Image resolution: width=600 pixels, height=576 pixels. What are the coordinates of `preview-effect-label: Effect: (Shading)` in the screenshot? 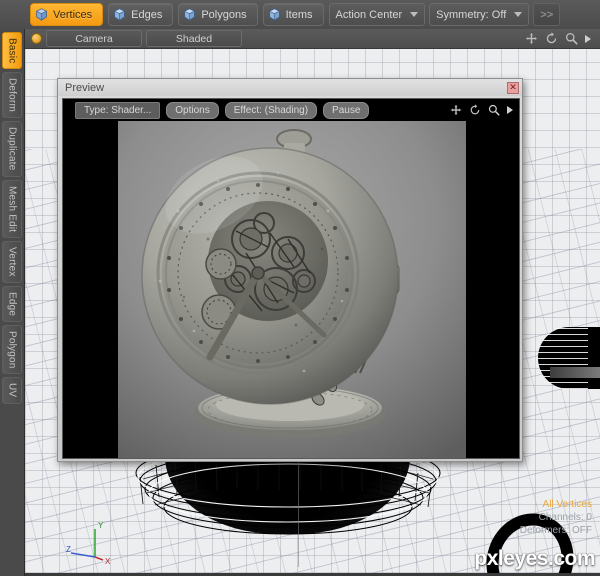 It's located at (271, 110).